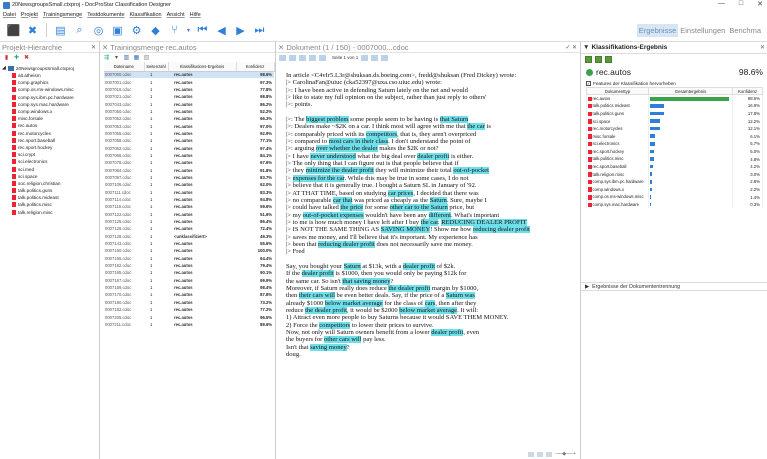  I want to click on tree-item: rec.sport.hockey, so click(50, 147).